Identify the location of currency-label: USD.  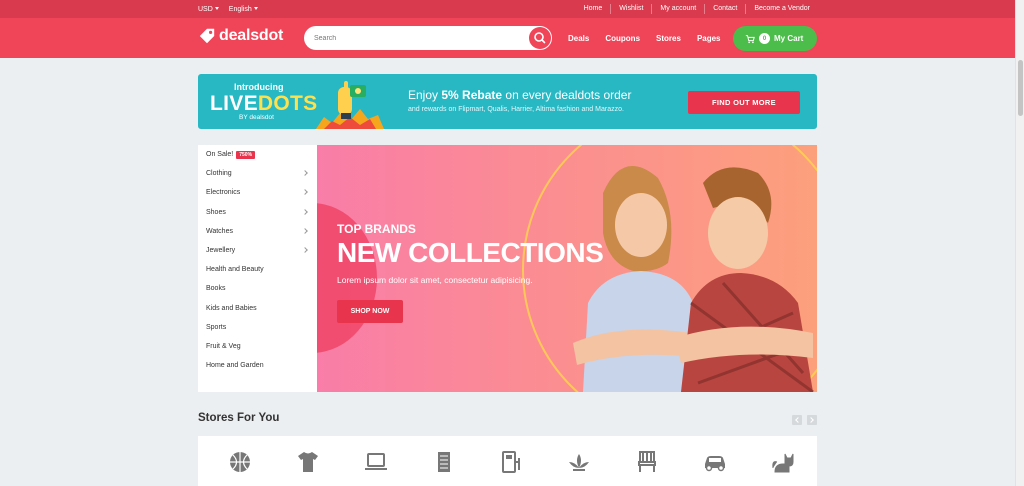
(205, 9).